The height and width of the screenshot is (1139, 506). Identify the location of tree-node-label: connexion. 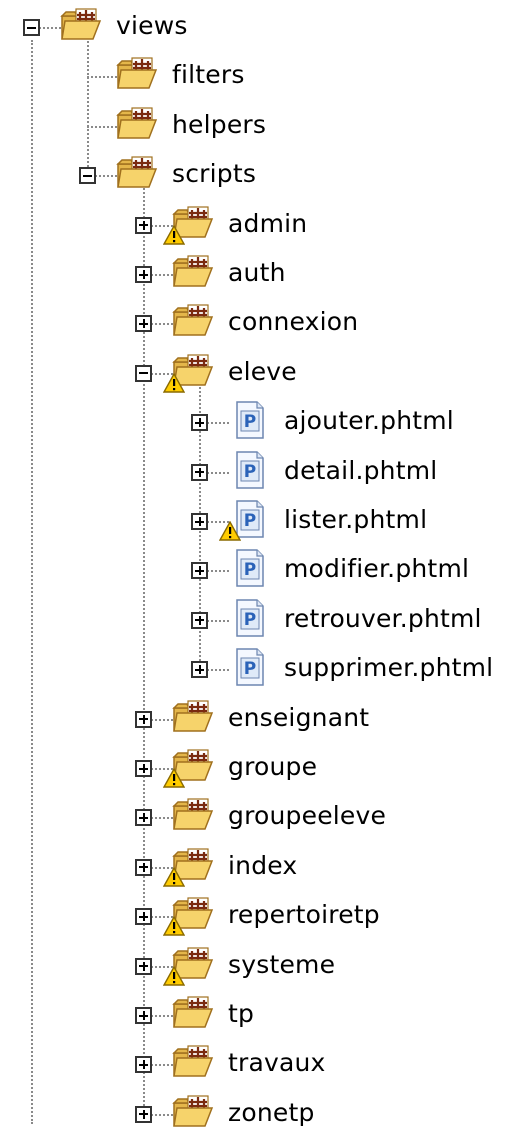
(293, 322).